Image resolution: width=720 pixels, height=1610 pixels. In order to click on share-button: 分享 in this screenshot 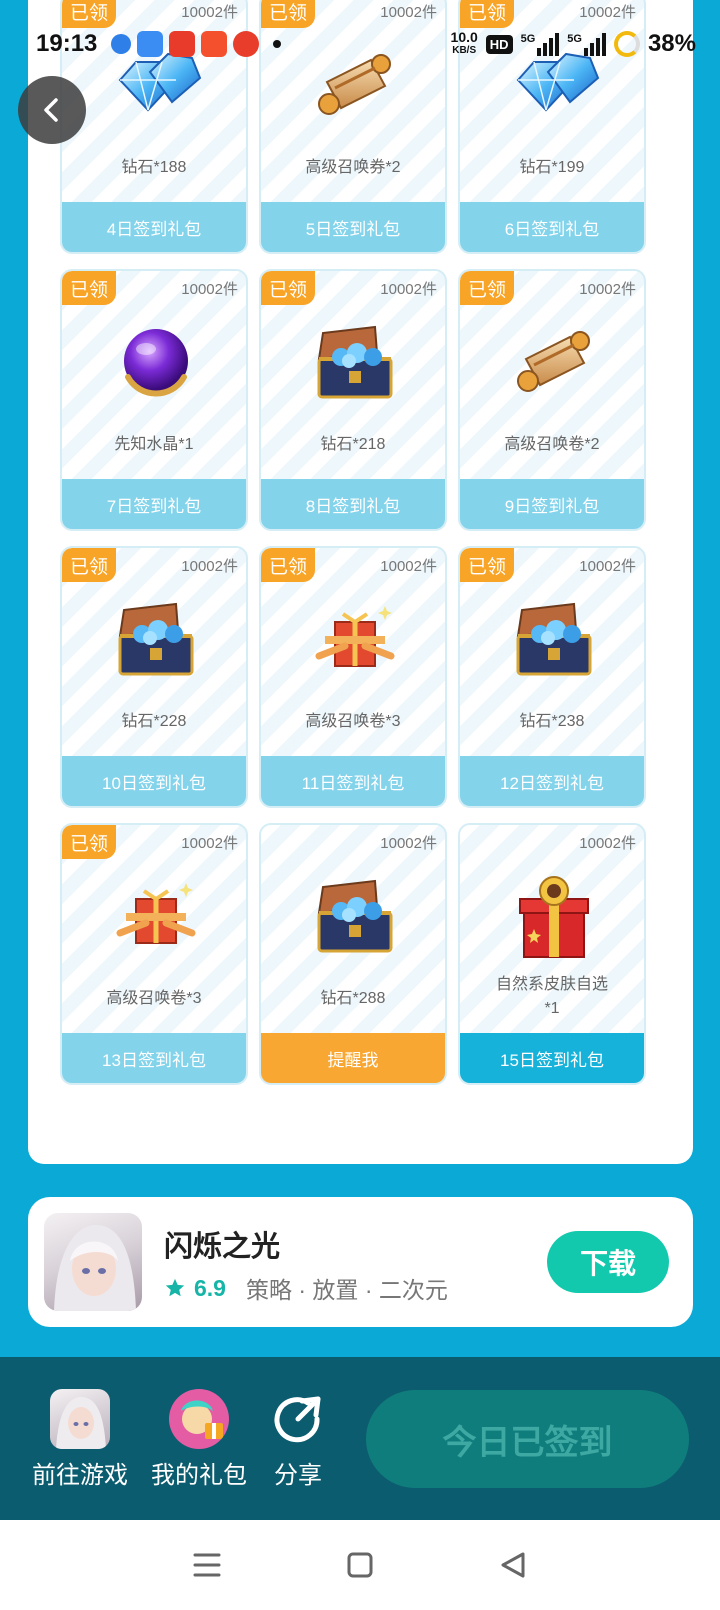, I will do `click(298, 1439)`.